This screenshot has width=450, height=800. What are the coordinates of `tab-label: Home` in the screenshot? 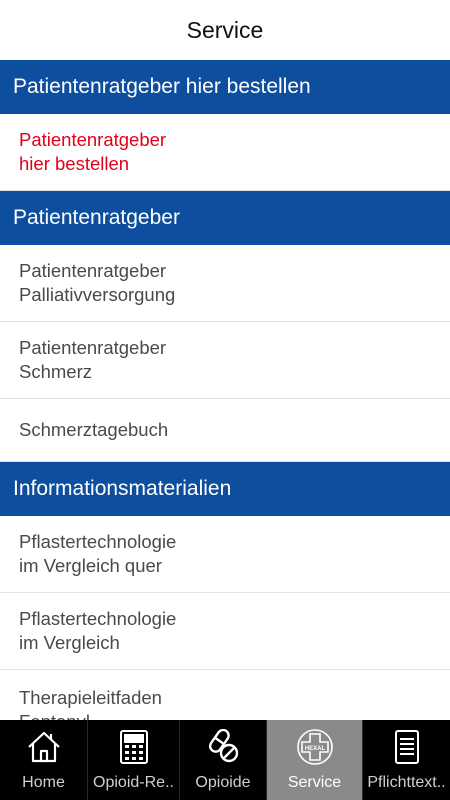 It's located at (43, 782).